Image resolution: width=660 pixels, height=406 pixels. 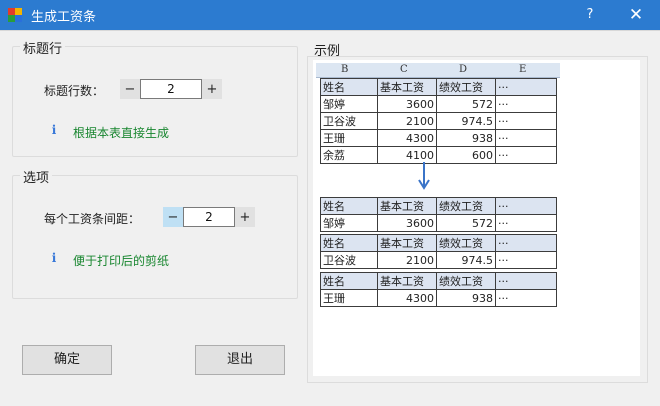 I want to click on header-row-count-increment-button: +, so click(x=212, y=89).